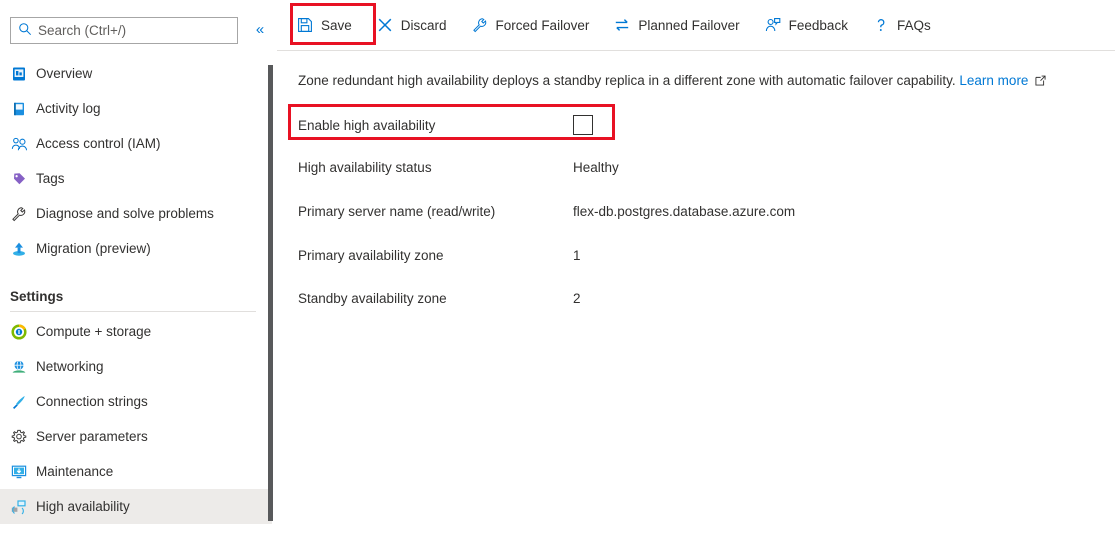  What do you see at coordinates (270, 293) in the screenshot?
I see `sidebar-scrollbar` at bounding box center [270, 293].